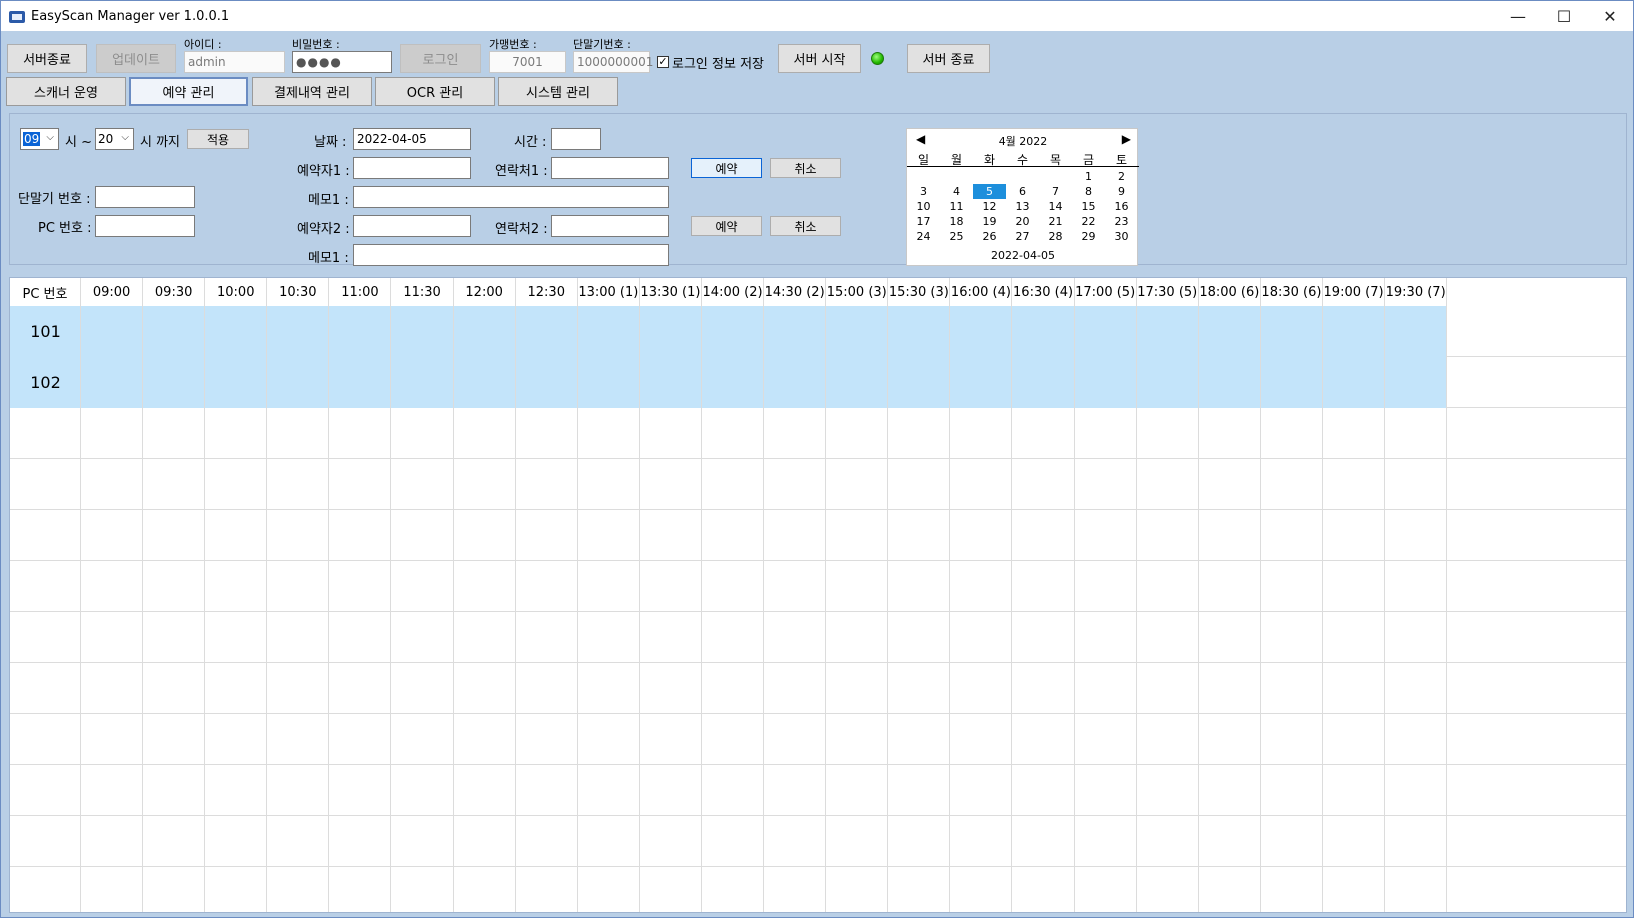 The width and height of the screenshot is (1634, 918). I want to click on id-input: admin, so click(234, 62).